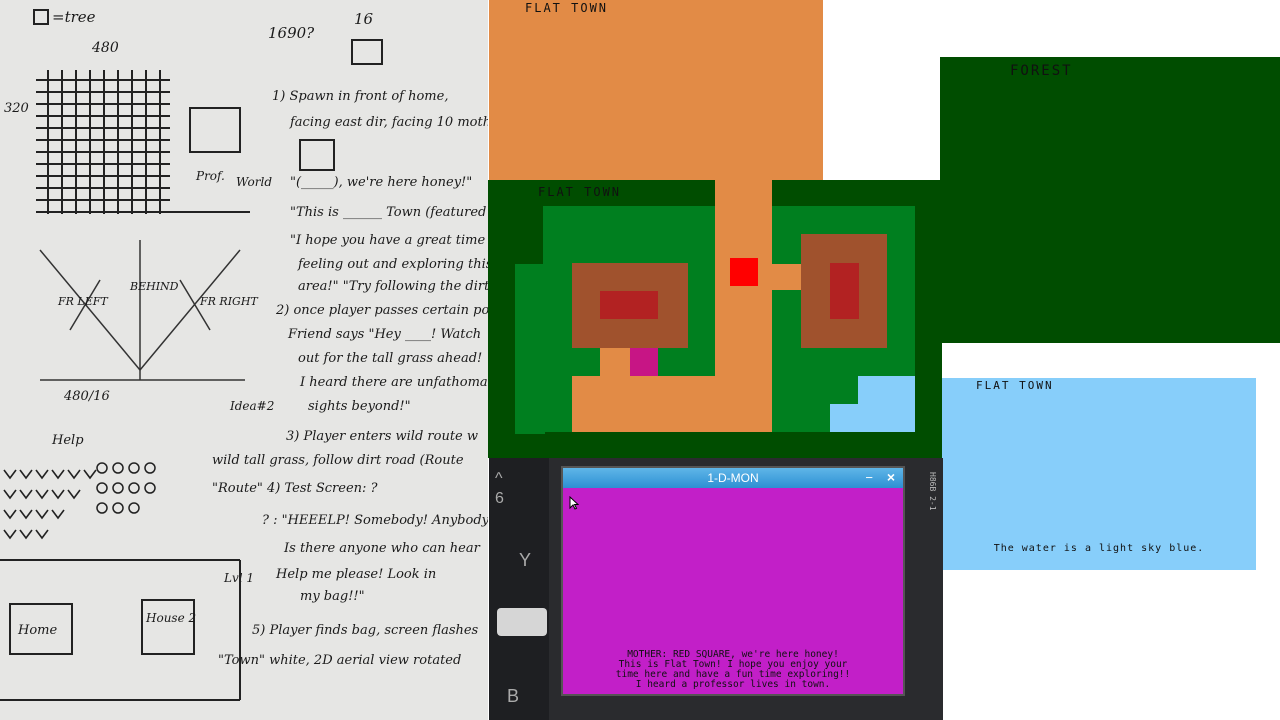 This screenshot has height=720, width=1280. Describe the element at coordinates (67, 440) in the screenshot. I see `sketch-label-help: Help` at that location.